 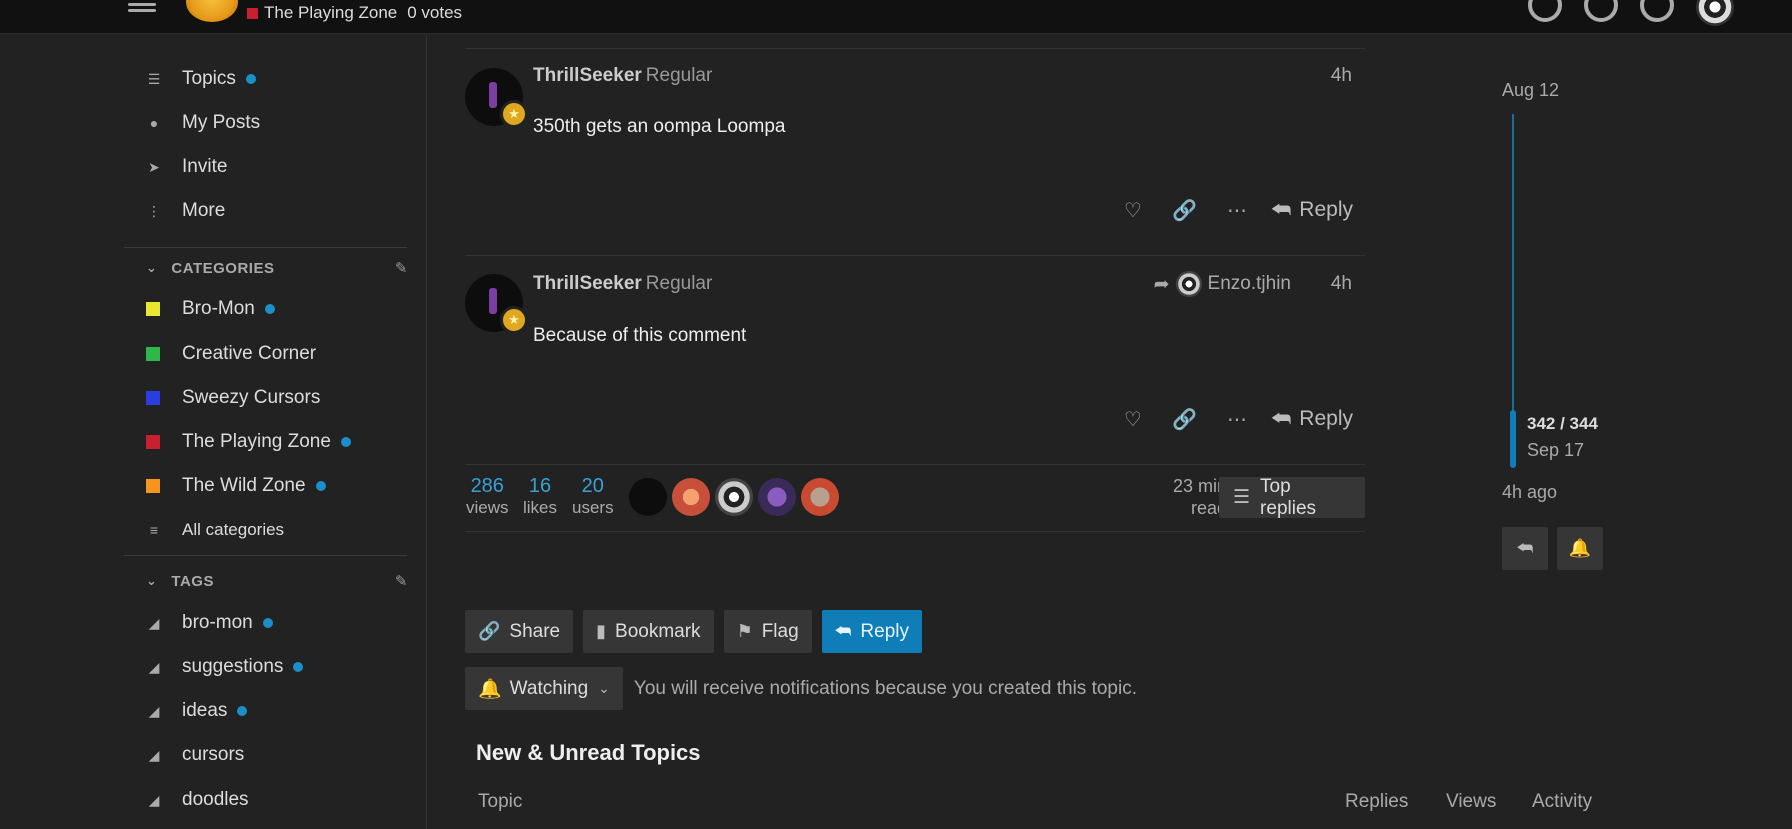 What do you see at coordinates (544, 688) in the screenshot?
I see `notification-level-dropdown: 🔔 Watching ⌄` at bounding box center [544, 688].